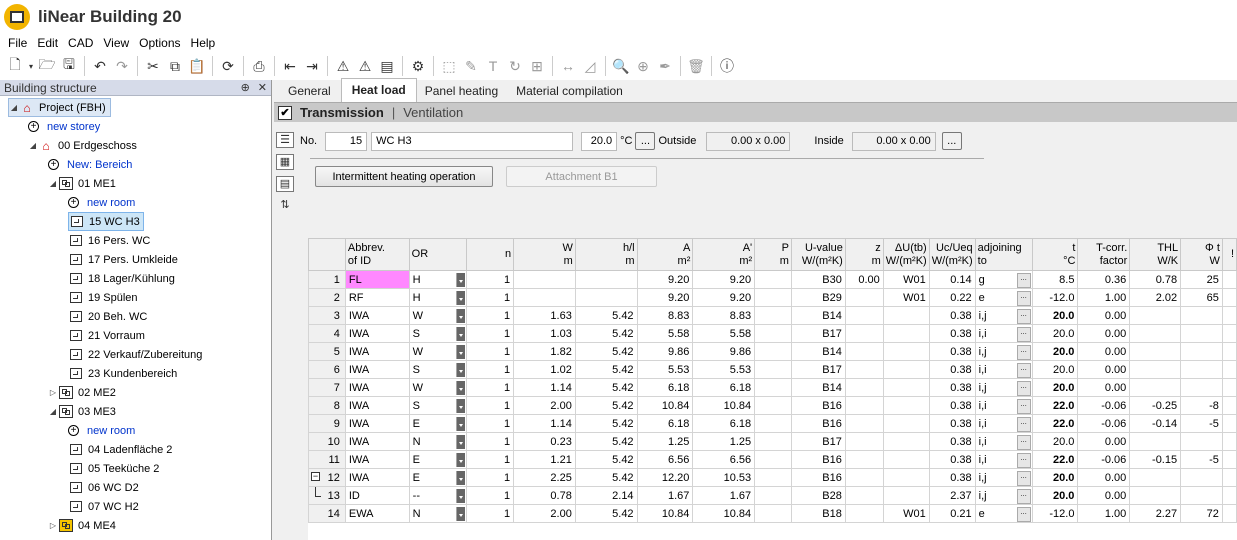  Describe the element at coordinates (285, 162) in the screenshot. I see `detail-view-icon: ▦` at that location.